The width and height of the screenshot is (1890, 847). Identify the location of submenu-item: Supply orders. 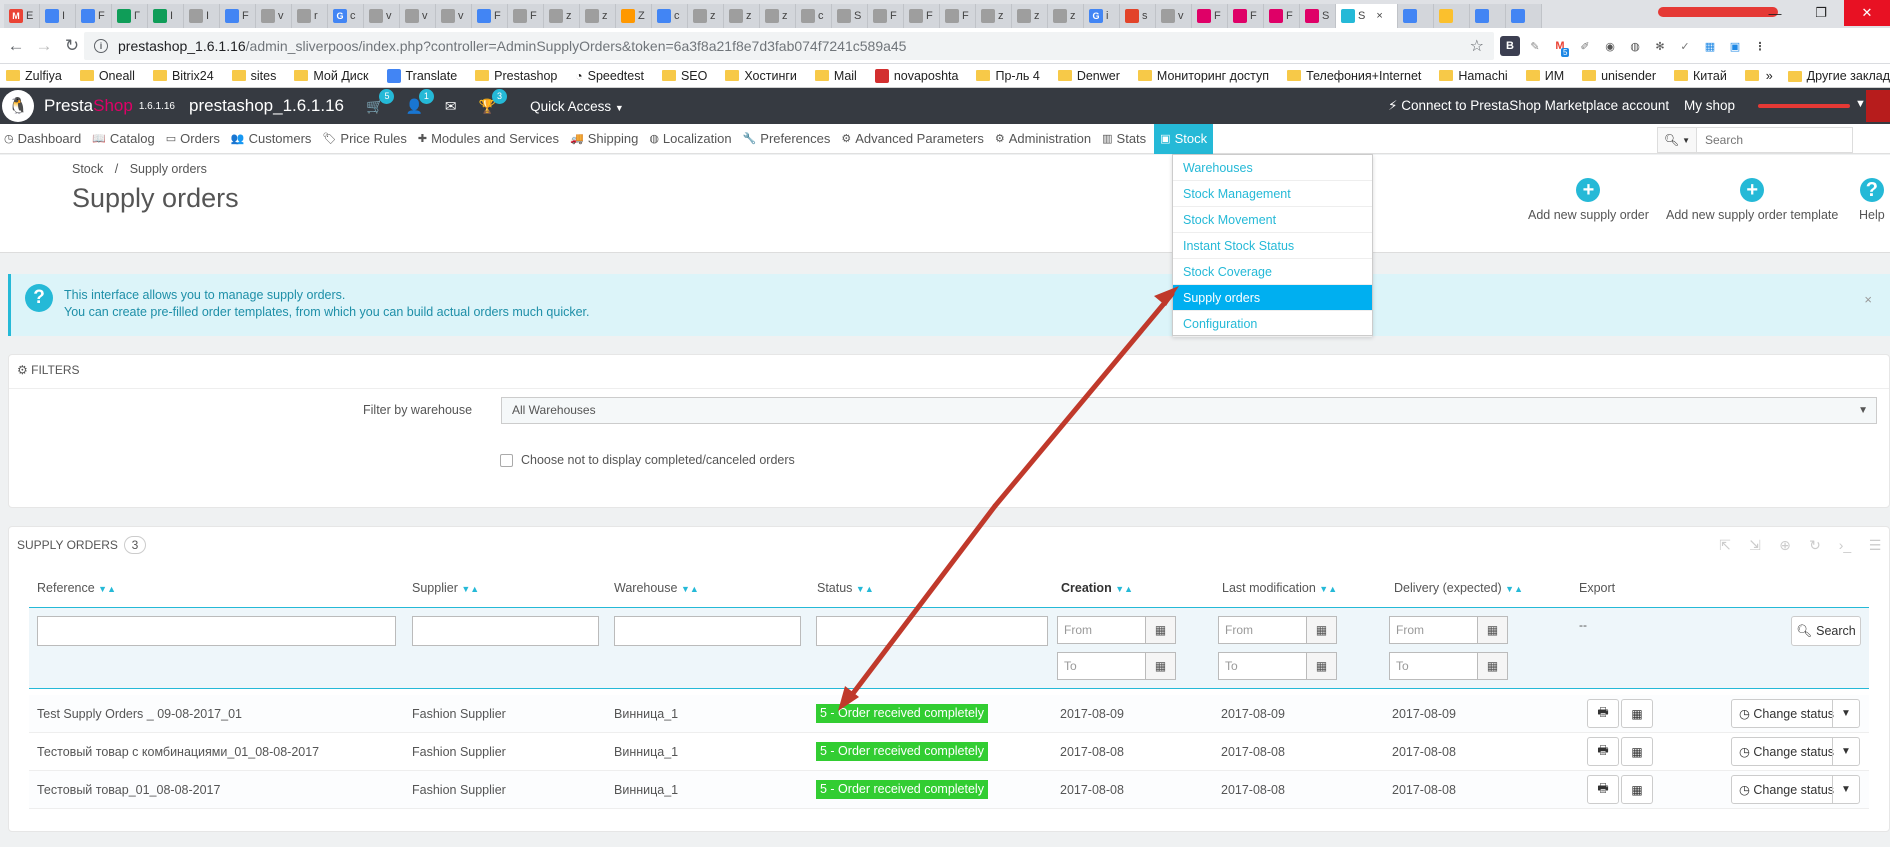
(1272, 298).